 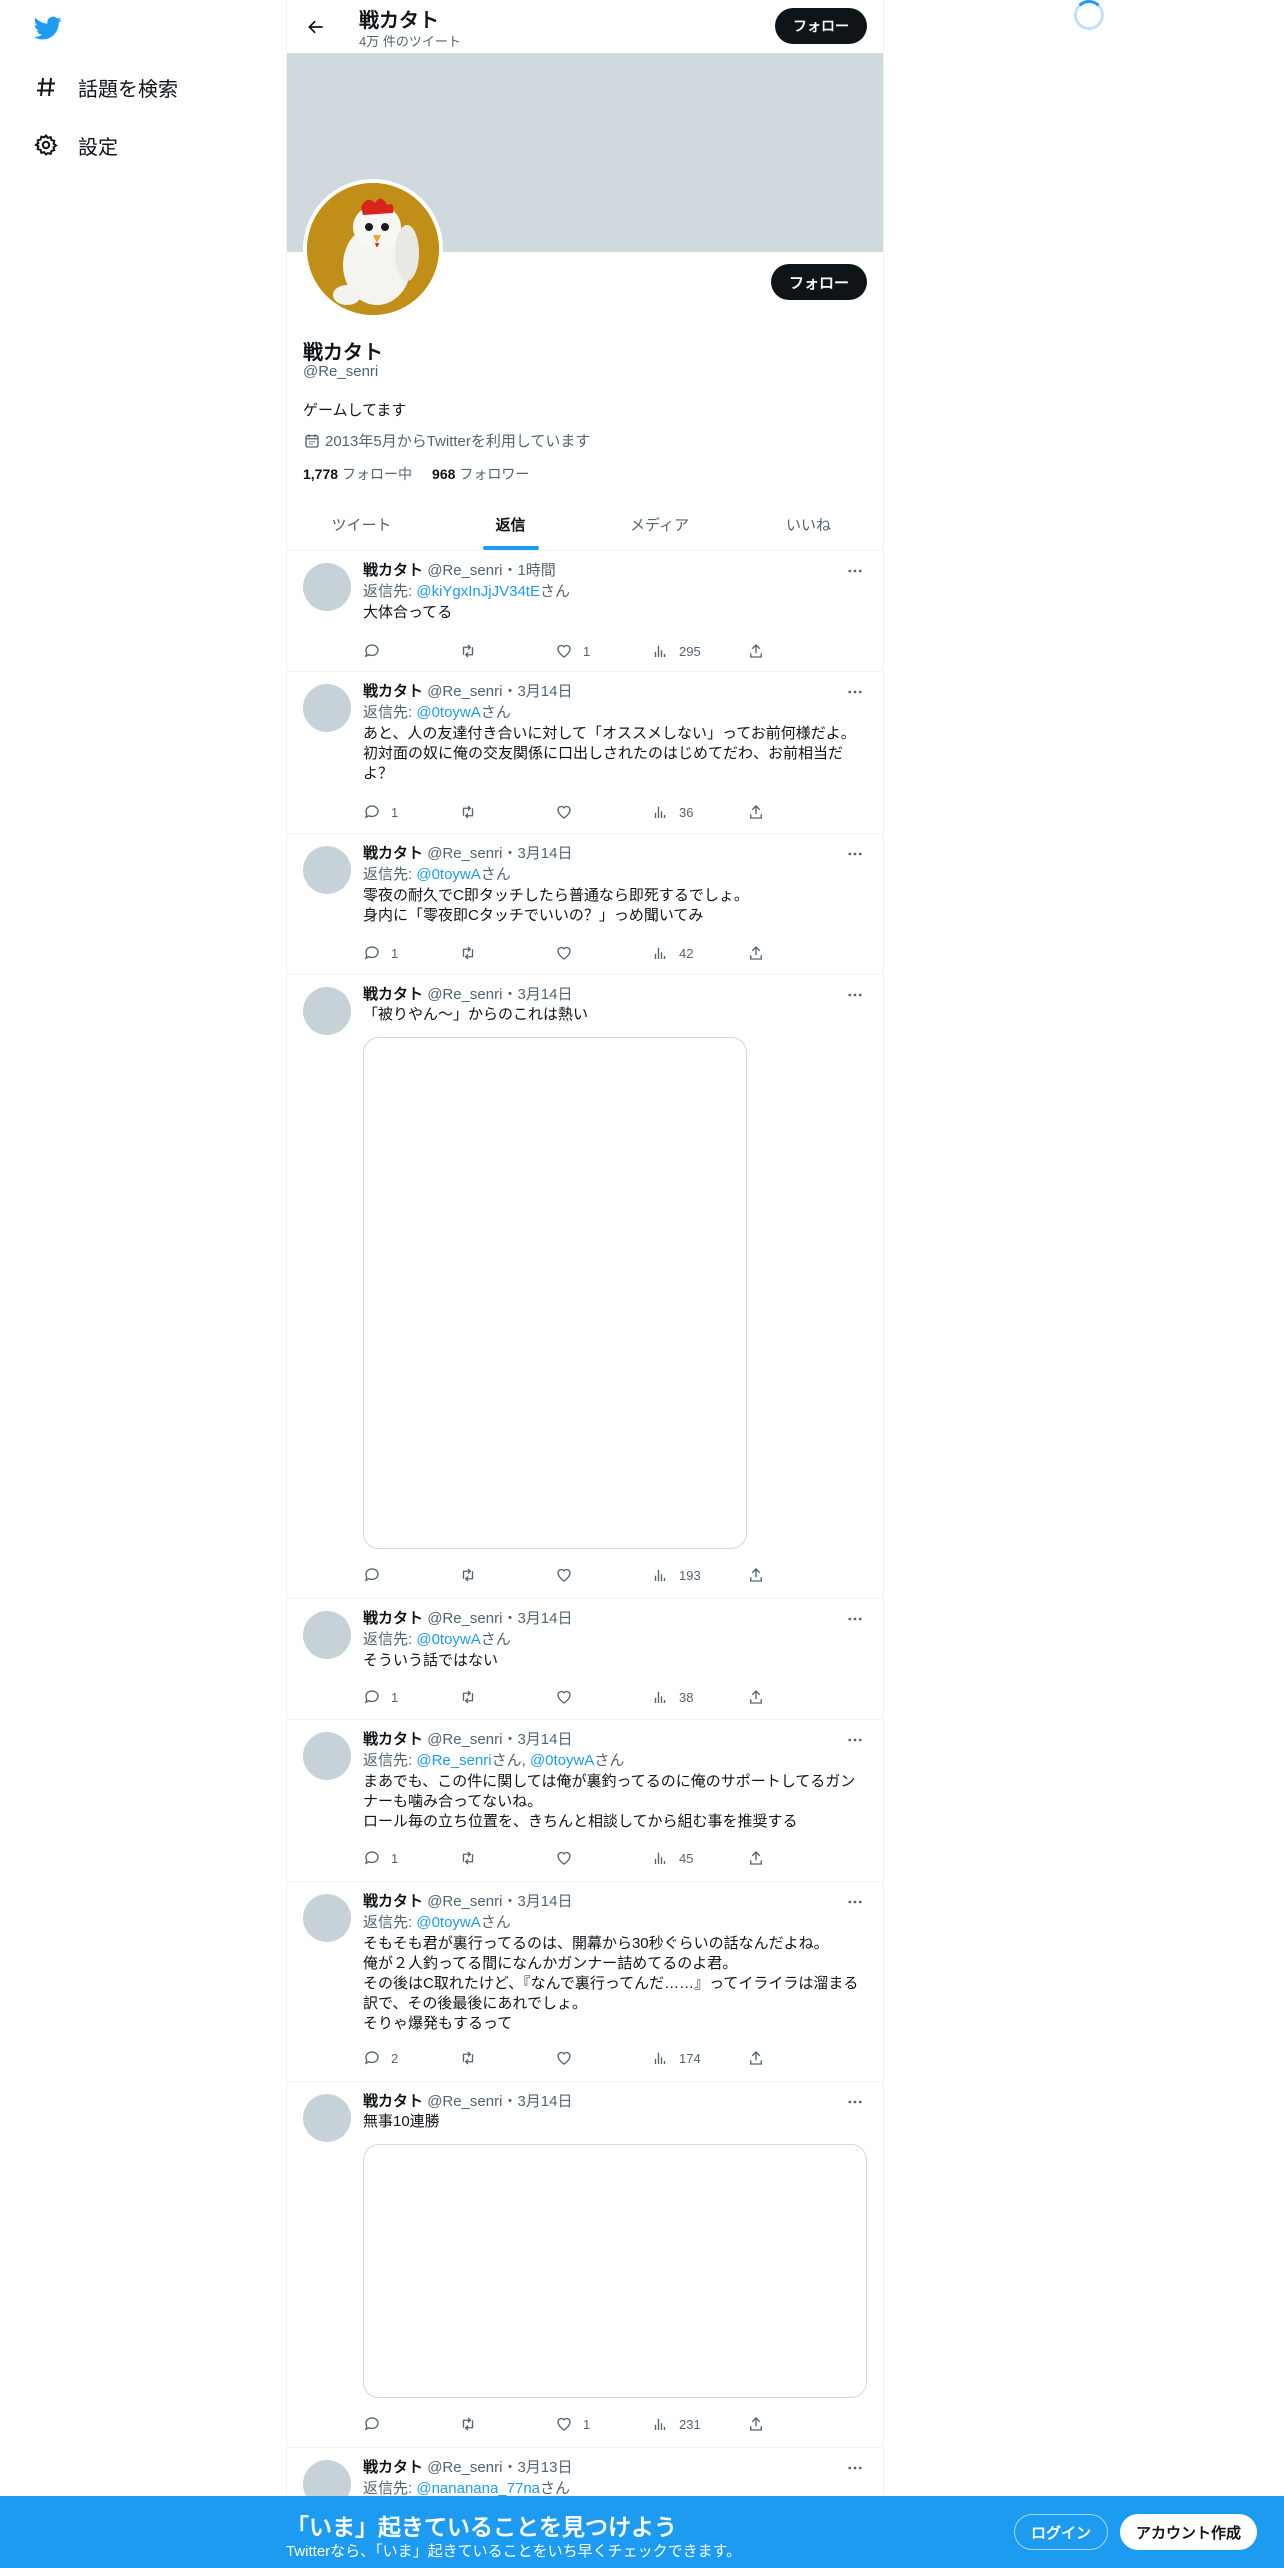 What do you see at coordinates (401, 2121) in the screenshot?
I see `tweet-text: 無事10連勝` at bounding box center [401, 2121].